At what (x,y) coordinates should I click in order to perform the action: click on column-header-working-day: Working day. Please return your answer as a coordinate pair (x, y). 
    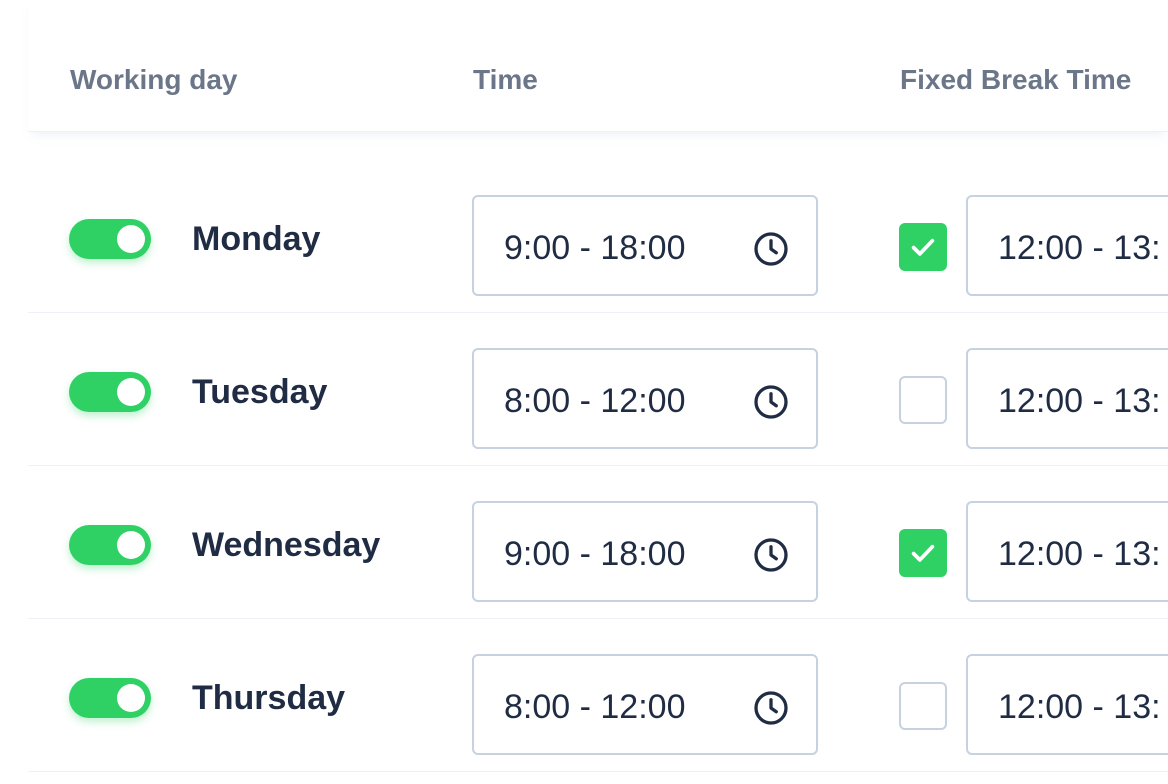
    Looking at the image, I should click on (154, 79).